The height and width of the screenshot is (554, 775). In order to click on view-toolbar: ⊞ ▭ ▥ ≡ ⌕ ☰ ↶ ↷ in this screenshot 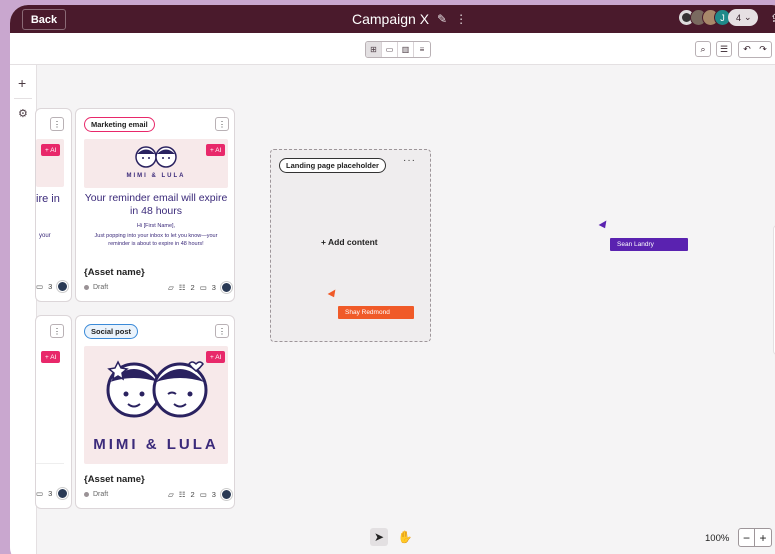, I will do `click(392, 49)`.